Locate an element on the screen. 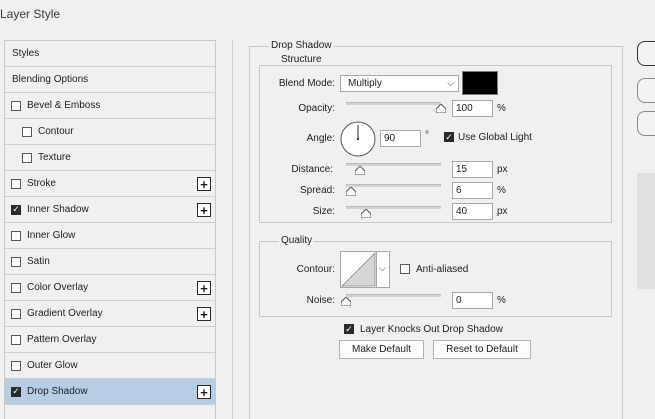  angle-unit: ° is located at coordinates (427, 135).